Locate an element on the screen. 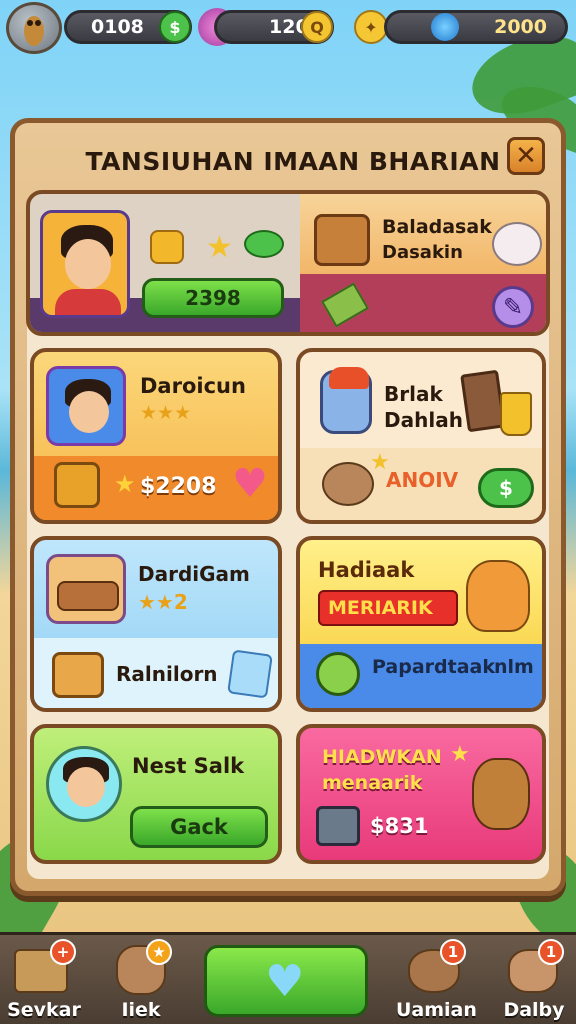 The height and width of the screenshot is (1024, 576). offer-card-daroicun: Daroicun ★★★ ★ $2208 ♥ is located at coordinates (156, 436).